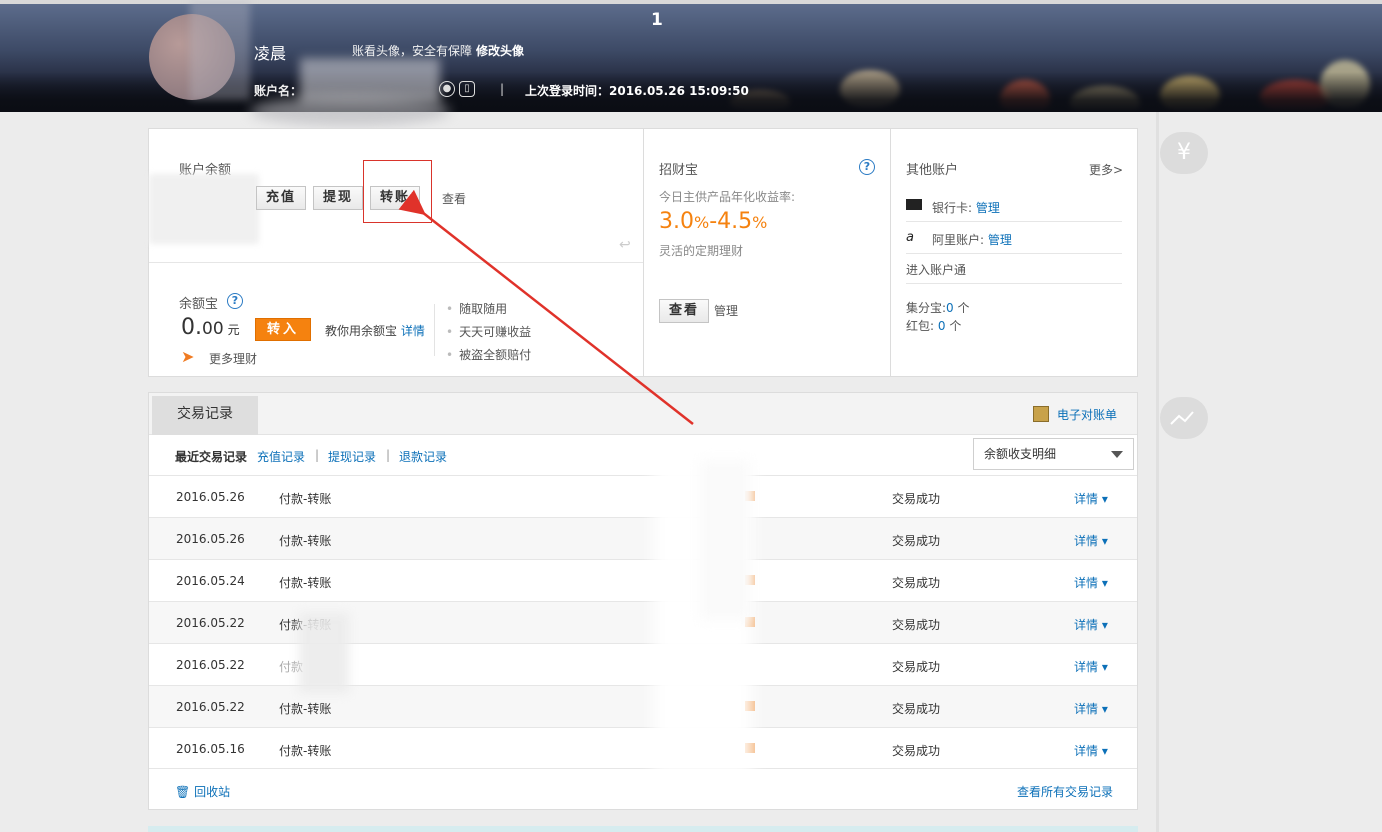 This screenshot has height=832, width=1382. I want to click on annotation-arrow, so click(546, 307).